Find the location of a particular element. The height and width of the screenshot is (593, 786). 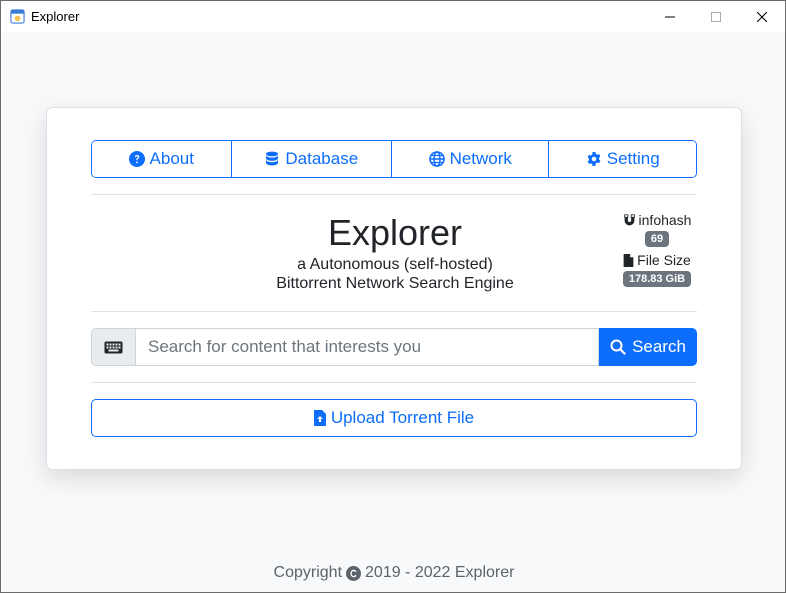

maximize-icon is located at coordinates (716, 16).